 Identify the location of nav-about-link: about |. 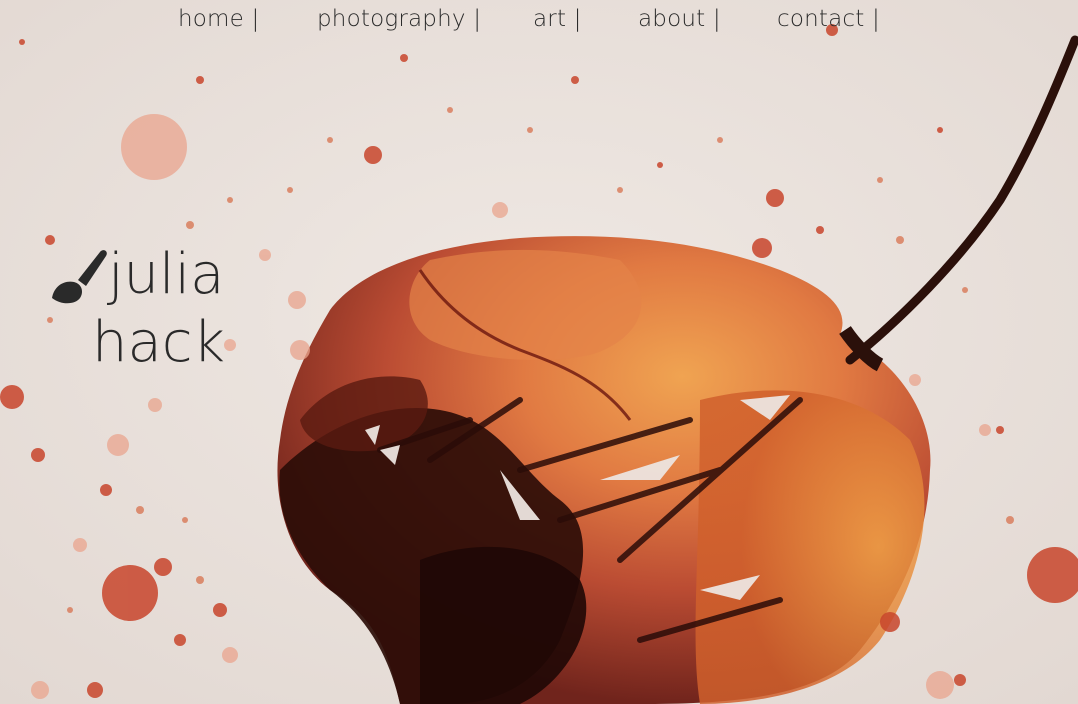
(679, 19).